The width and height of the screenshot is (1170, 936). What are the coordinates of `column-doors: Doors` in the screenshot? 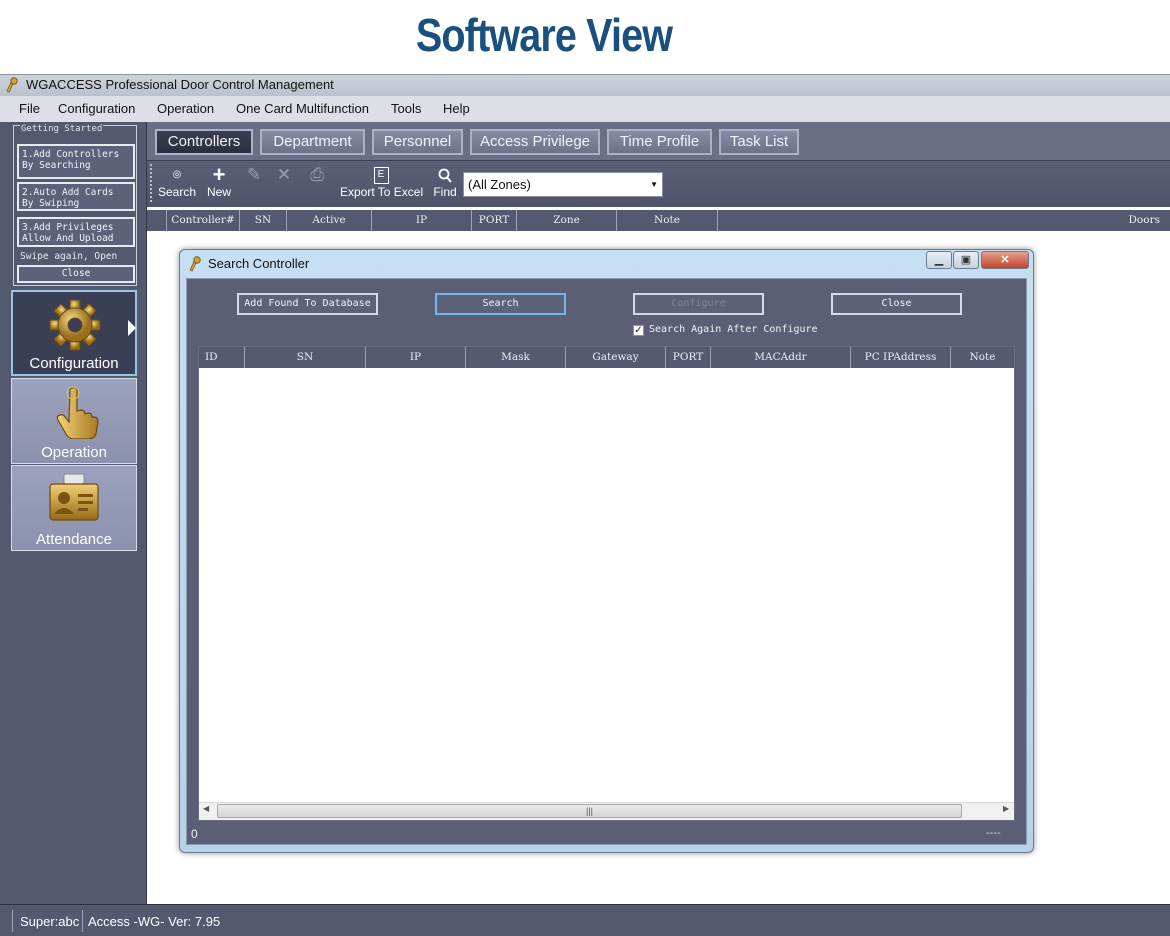 It's located at (944, 220).